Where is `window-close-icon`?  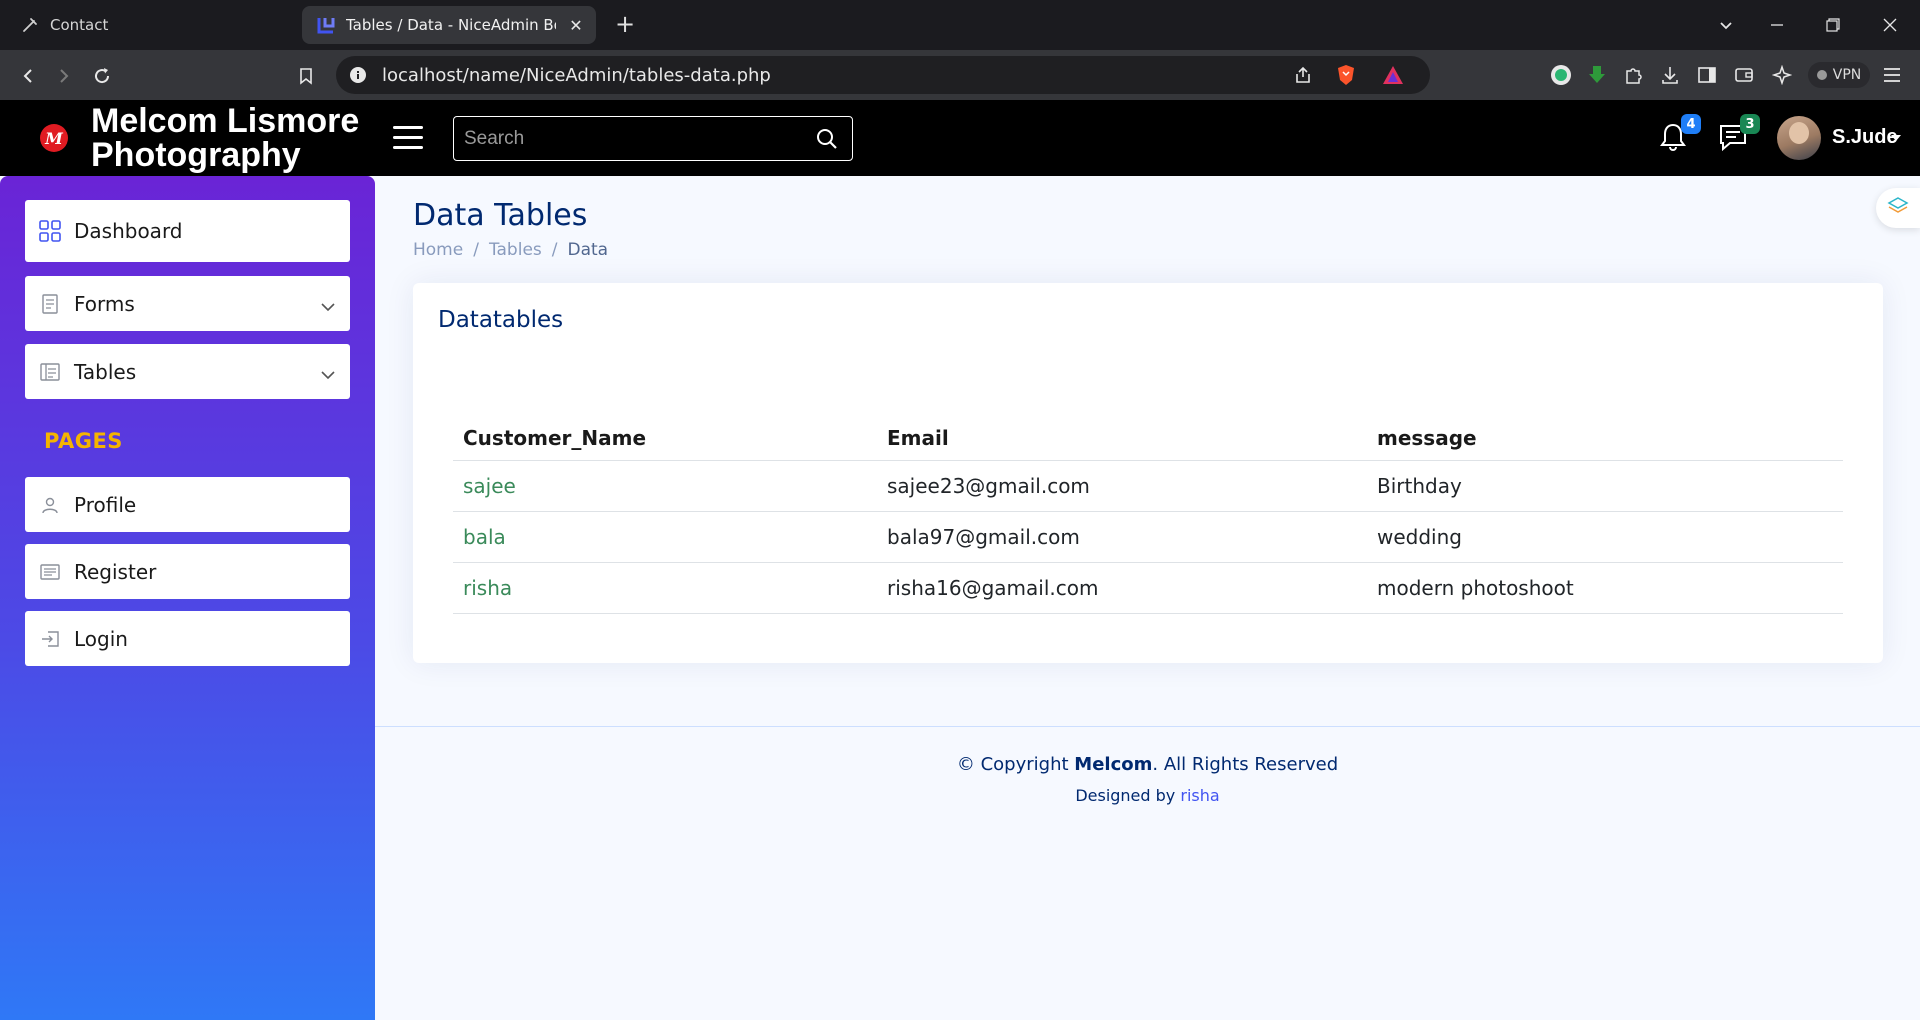
window-close-icon is located at coordinates (1890, 25).